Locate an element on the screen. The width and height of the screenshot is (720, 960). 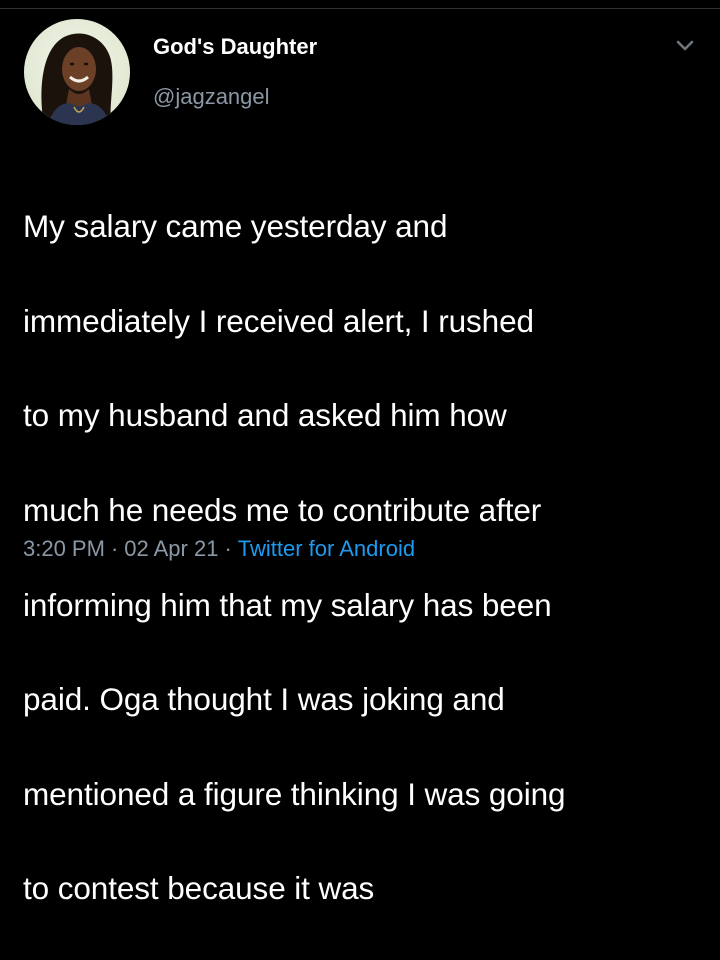
tweet-text-line: My salary came yesterday and is located at coordinates (235, 226).